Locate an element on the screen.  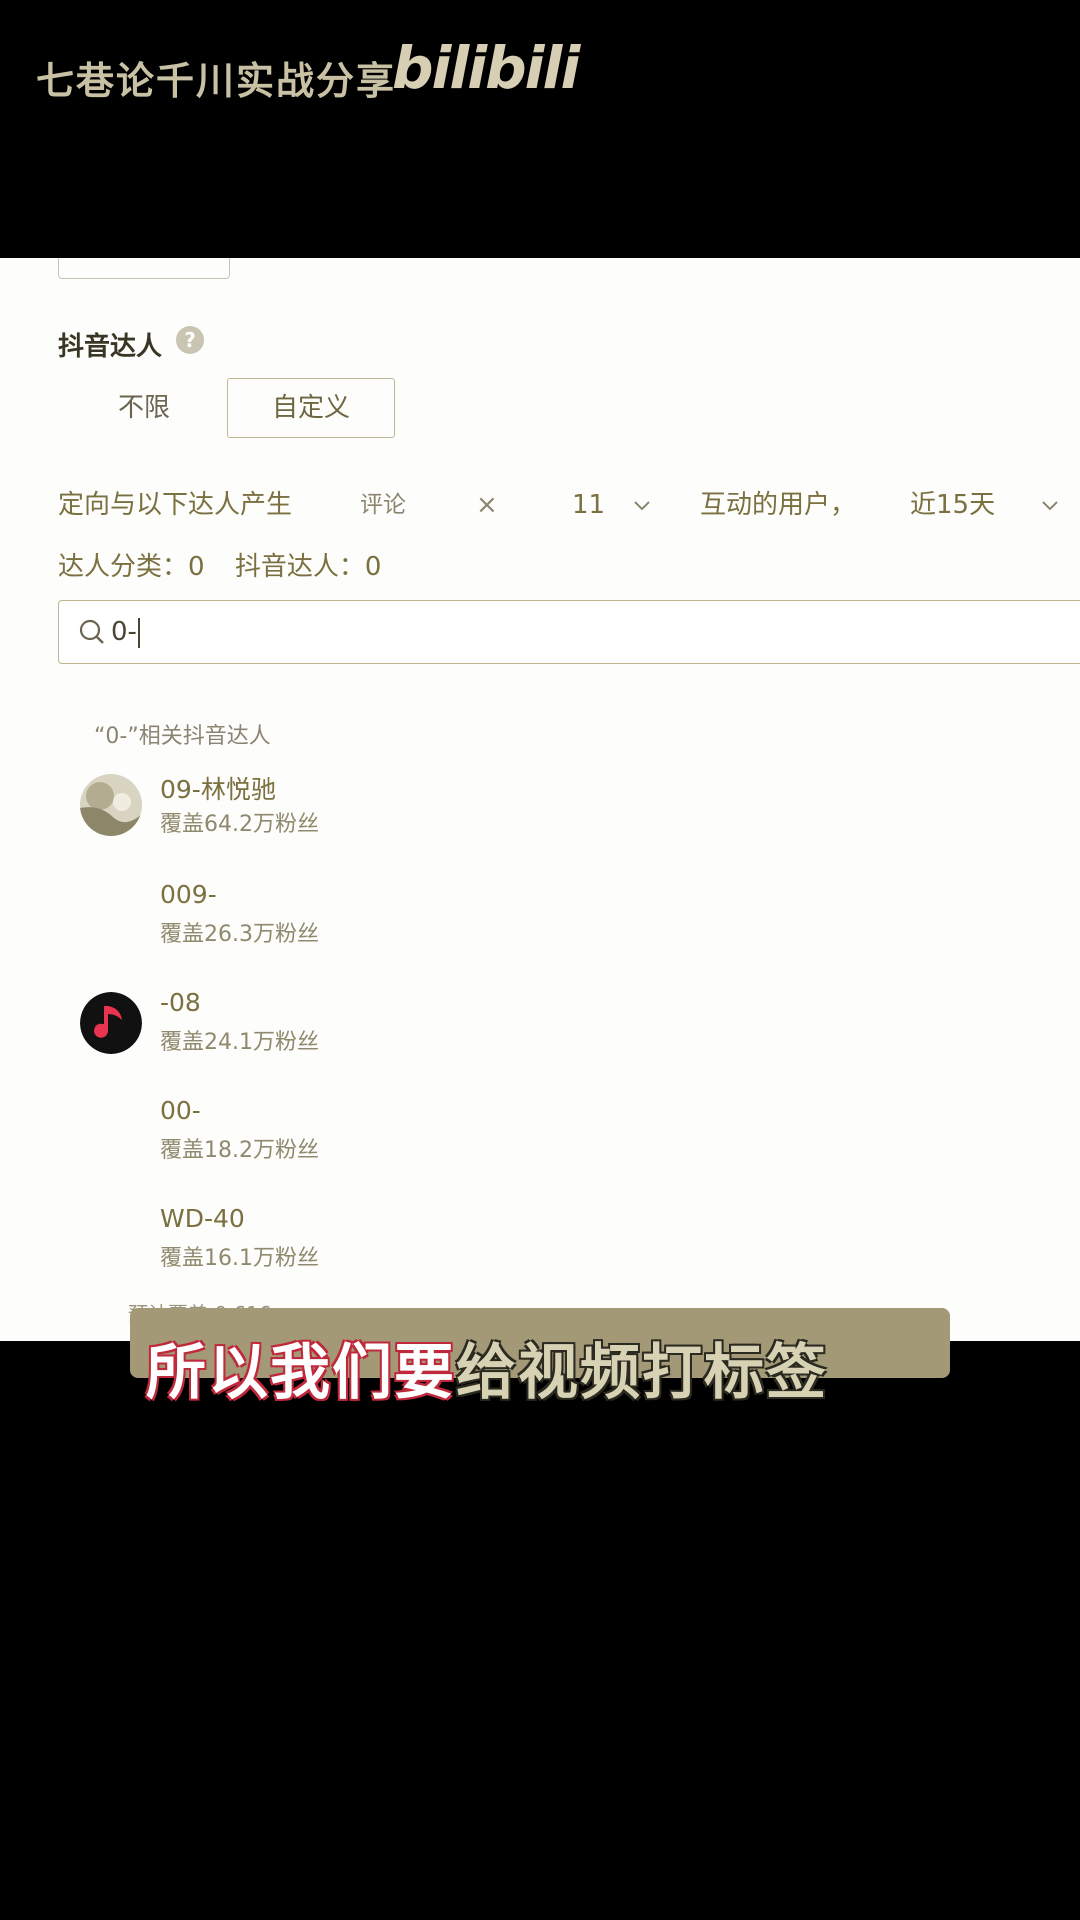
creator-fans: 覆盖26.3万粉丝 is located at coordinates (239, 934).